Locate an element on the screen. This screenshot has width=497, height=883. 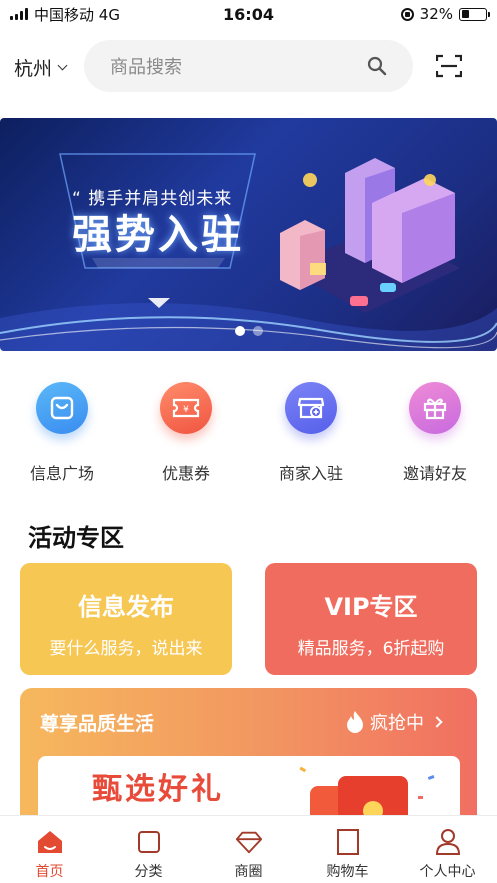
tab-home: 首页 is located at coordinates (49, 849).